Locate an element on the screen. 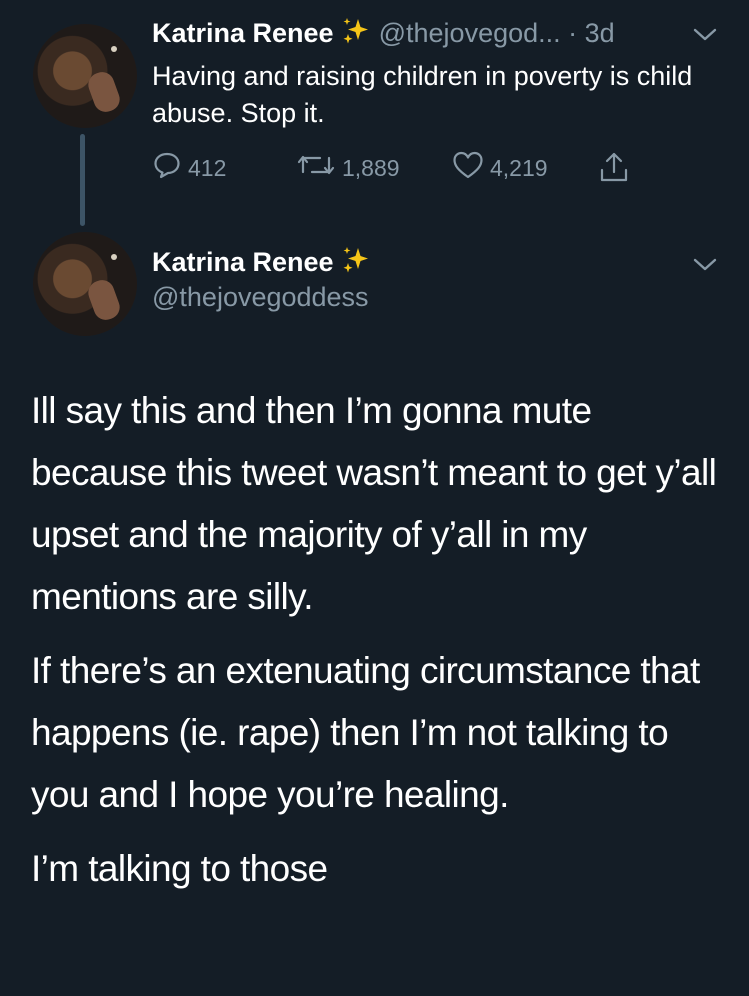 This screenshot has height=996, width=749. share-button is located at coordinates (614, 170).